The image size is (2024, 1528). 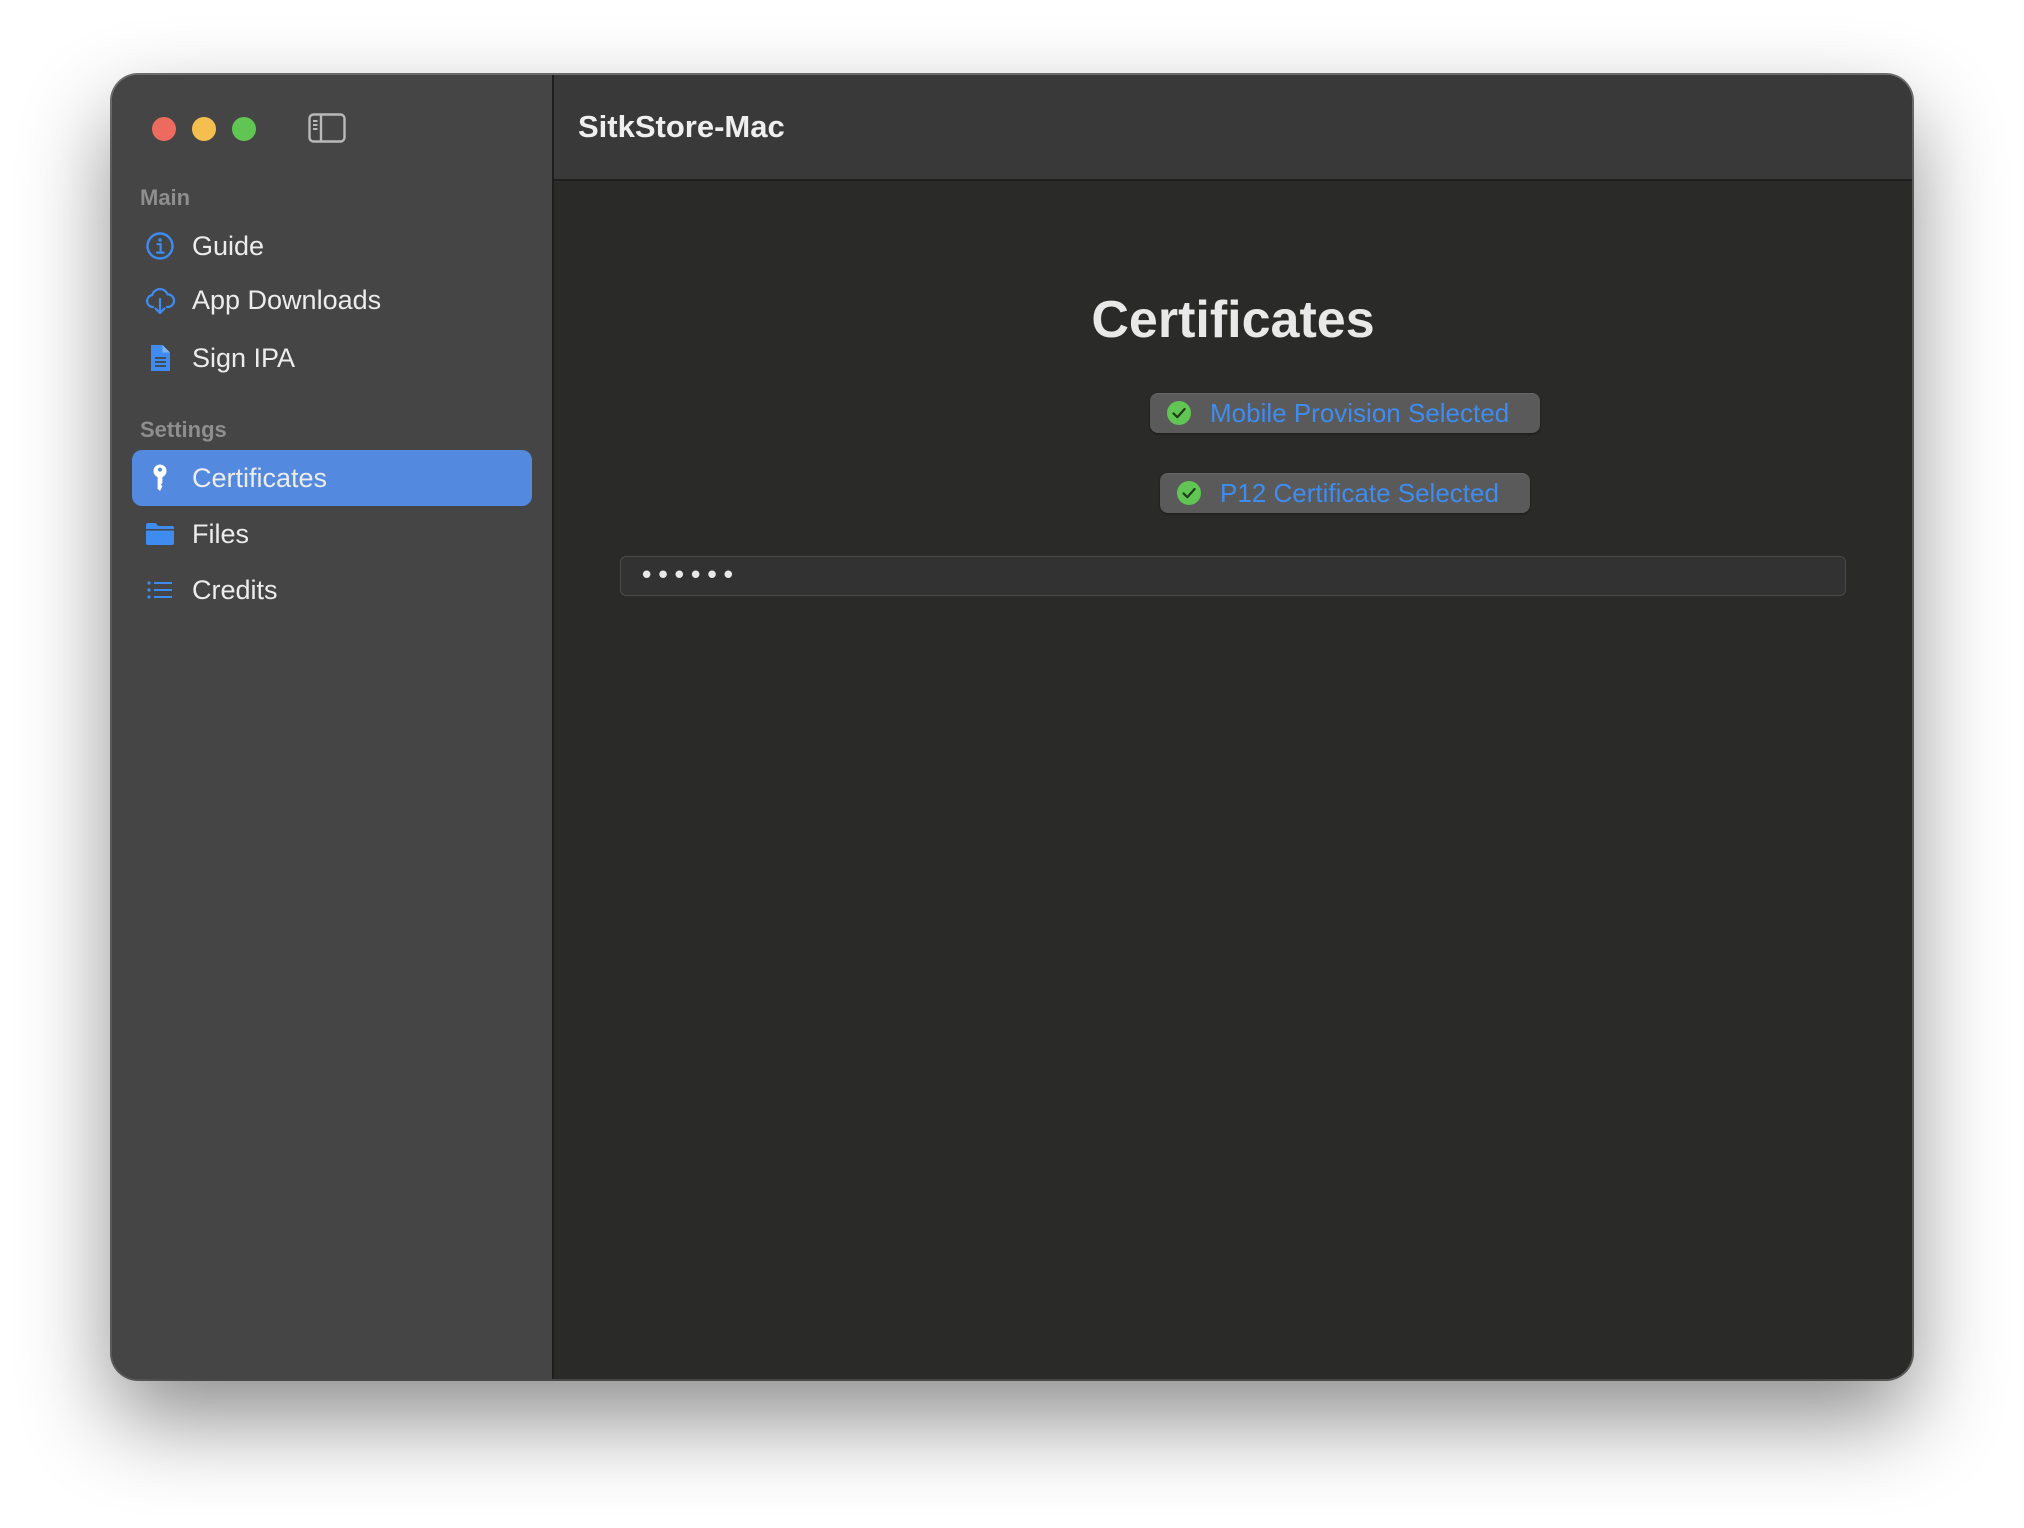 What do you see at coordinates (332, 478) in the screenshot?
I see `sidebar-item-certificates: Certificates` at bounding box center [332, 478].